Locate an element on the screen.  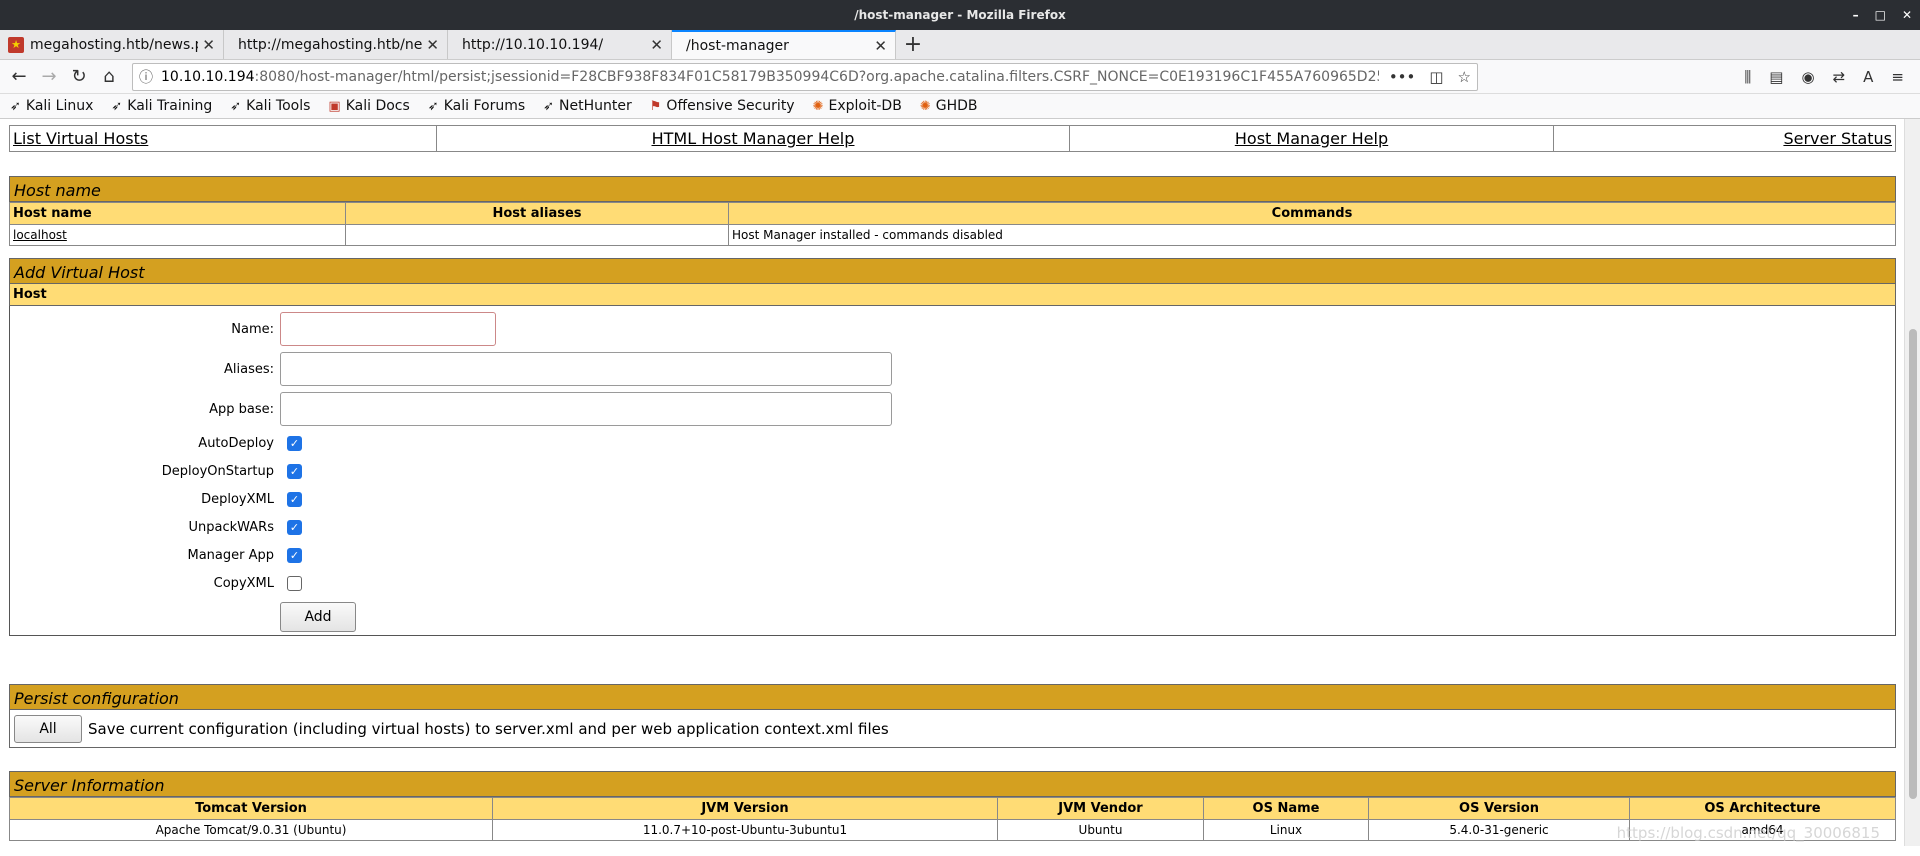
page-scrollbar is located at coordinates (1912, 482).